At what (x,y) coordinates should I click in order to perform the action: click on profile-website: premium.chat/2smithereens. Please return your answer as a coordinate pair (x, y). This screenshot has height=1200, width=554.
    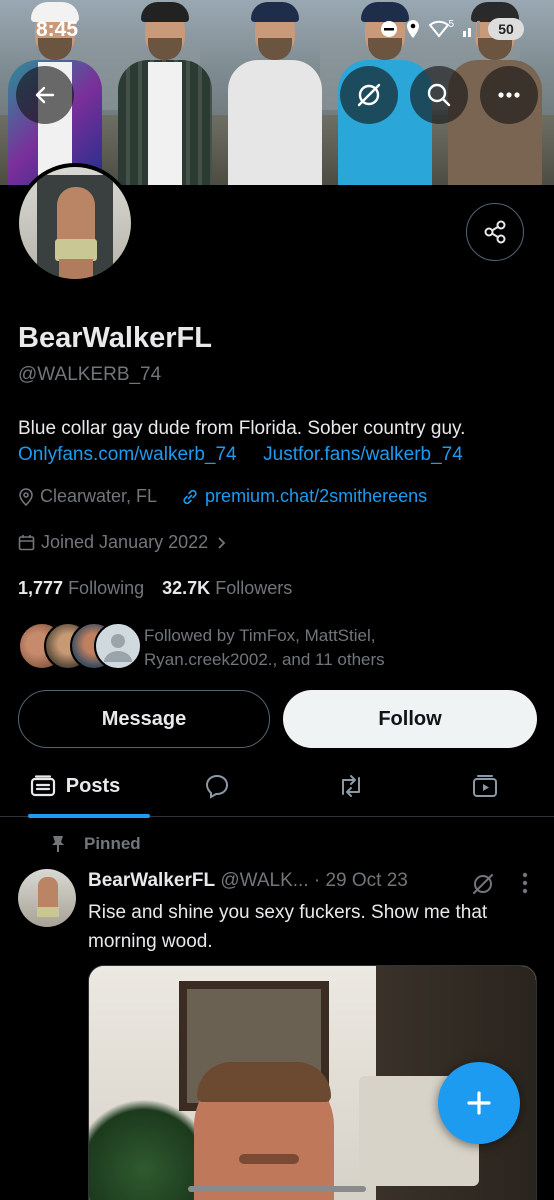
    Looking at the image, I should click on (316, 496).